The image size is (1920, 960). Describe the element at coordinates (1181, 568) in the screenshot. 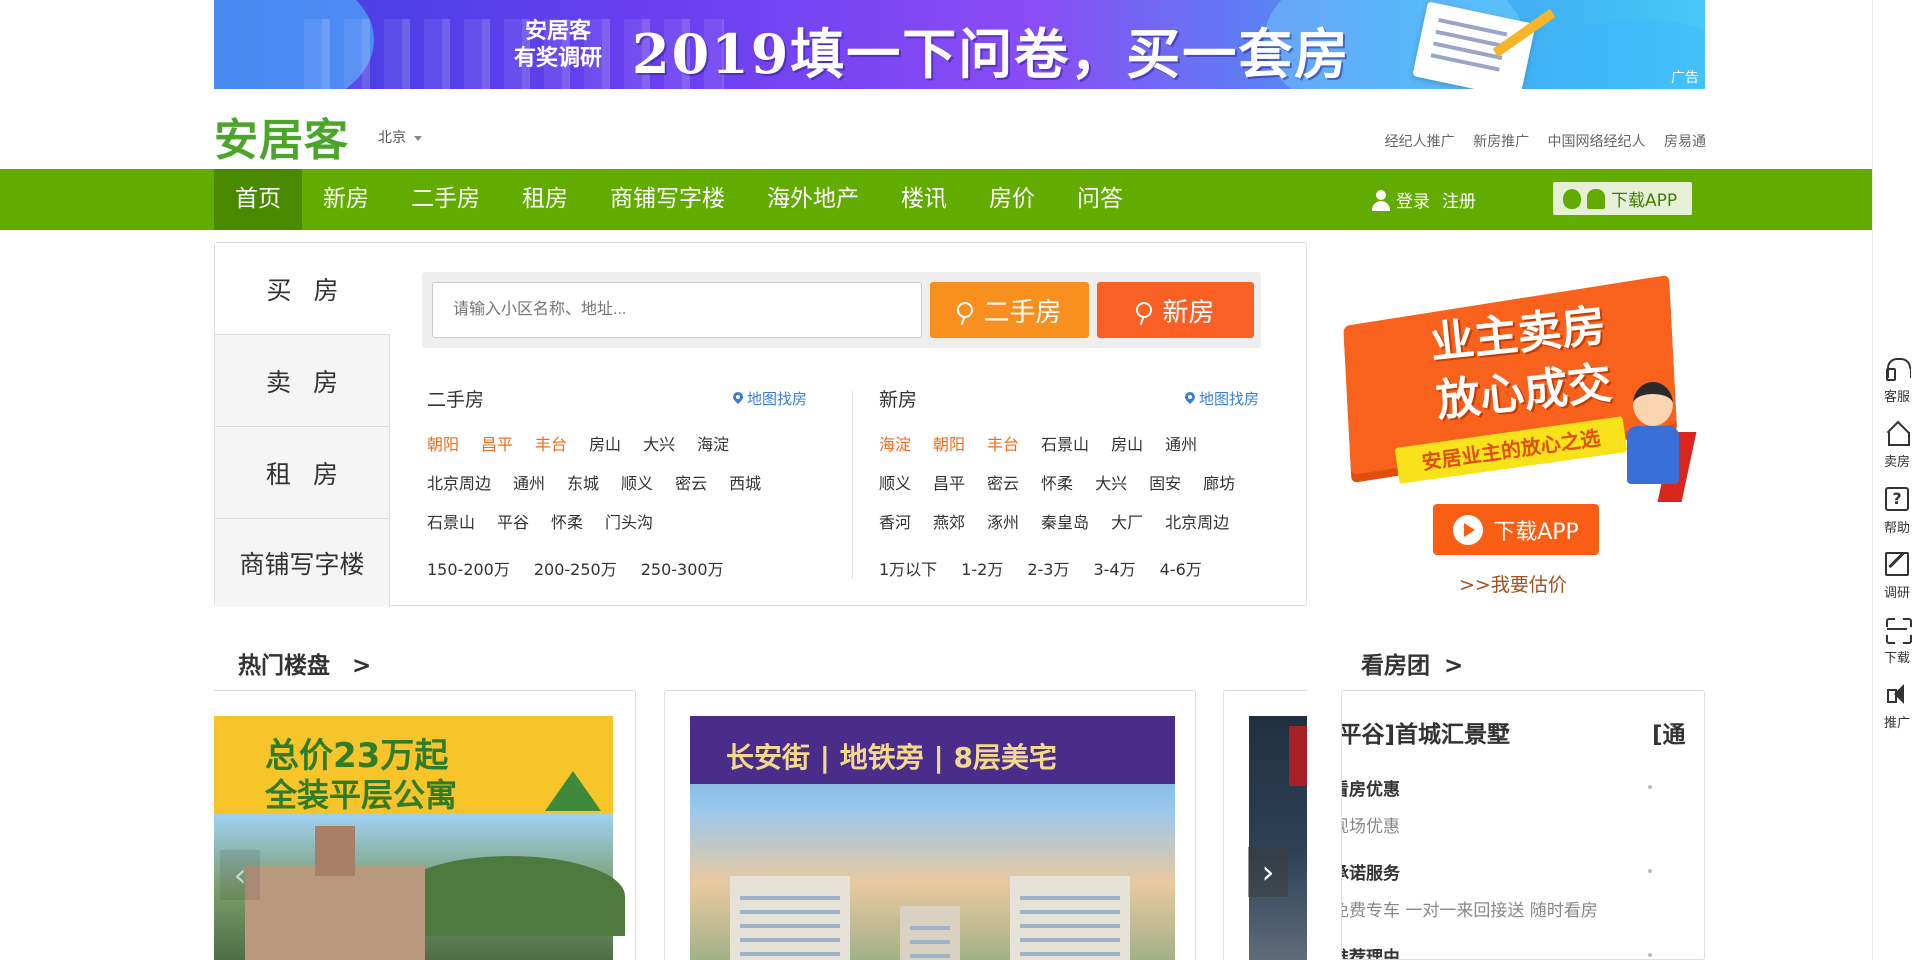

I see `price-range-link: 4-6万` at that location.